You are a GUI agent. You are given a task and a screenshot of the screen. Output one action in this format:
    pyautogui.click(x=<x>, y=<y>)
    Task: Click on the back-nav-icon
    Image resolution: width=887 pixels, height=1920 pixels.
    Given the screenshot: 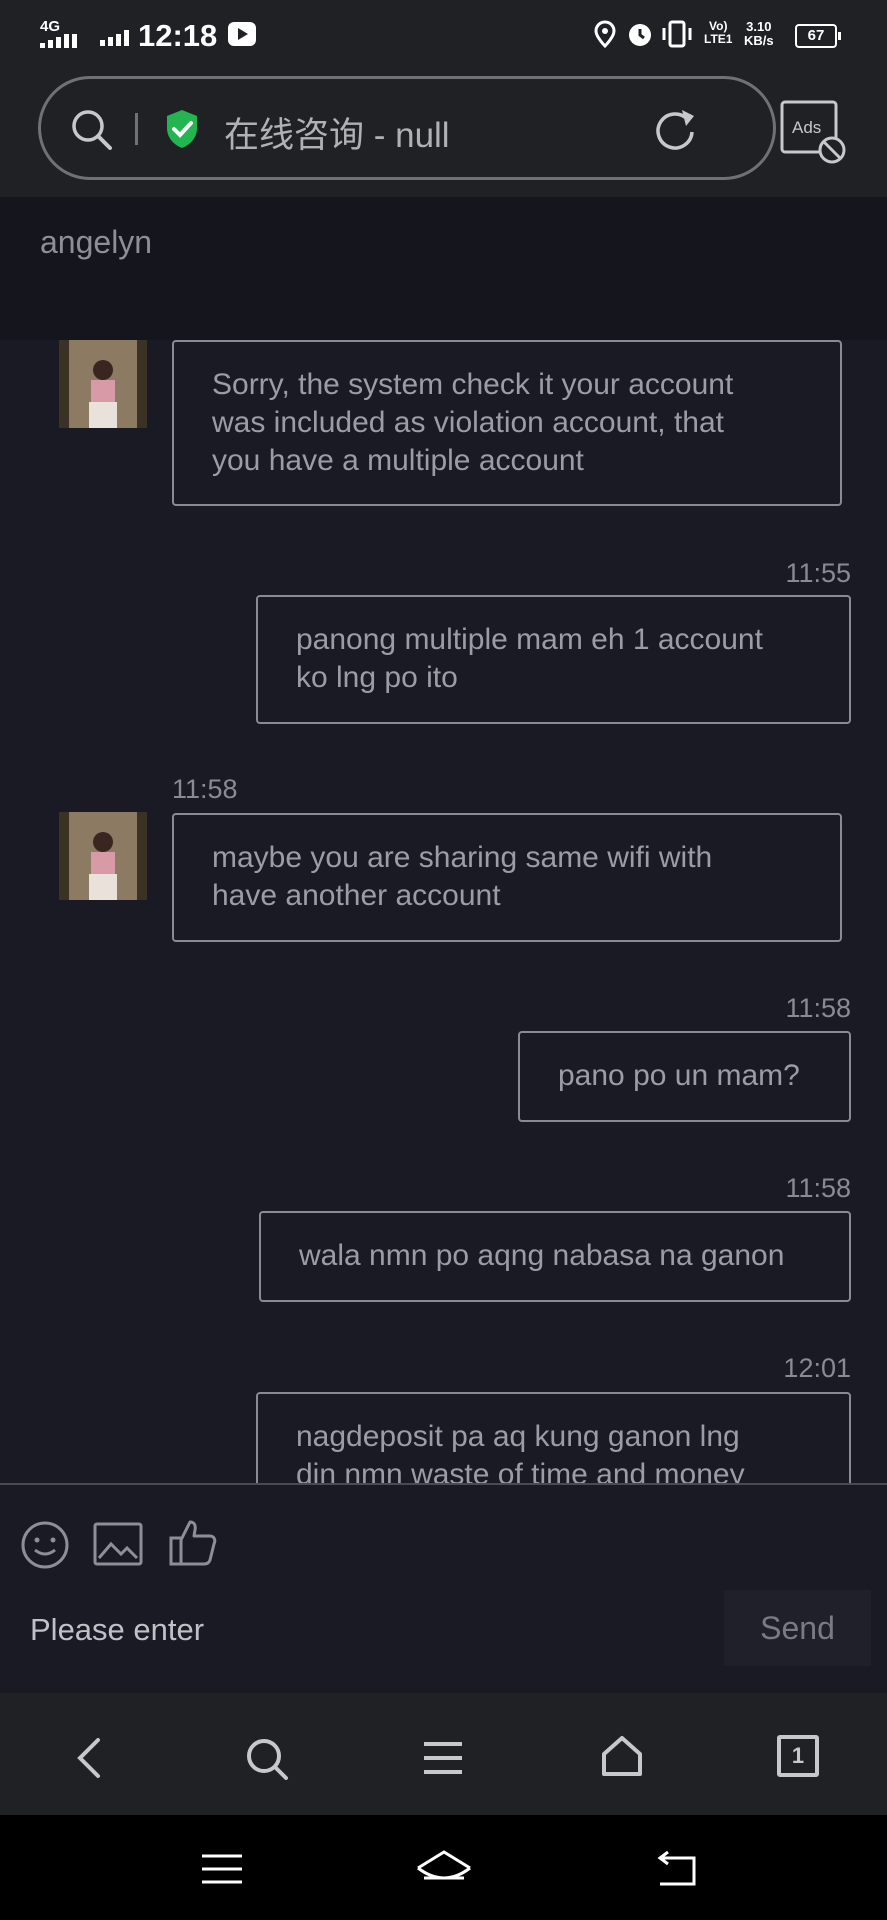 What is the action you would take?
    pyautogui.click(x=675, y=1869)
    